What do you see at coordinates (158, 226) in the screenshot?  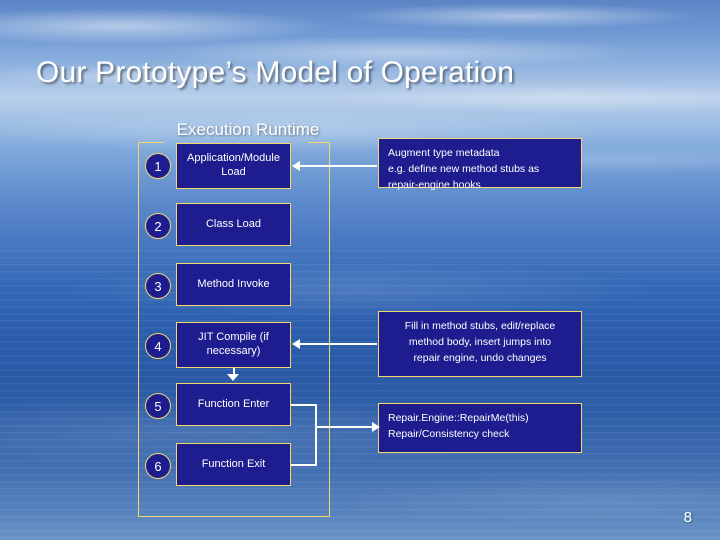 I see `step-number-2: 2` at bounding box center [158, 226].